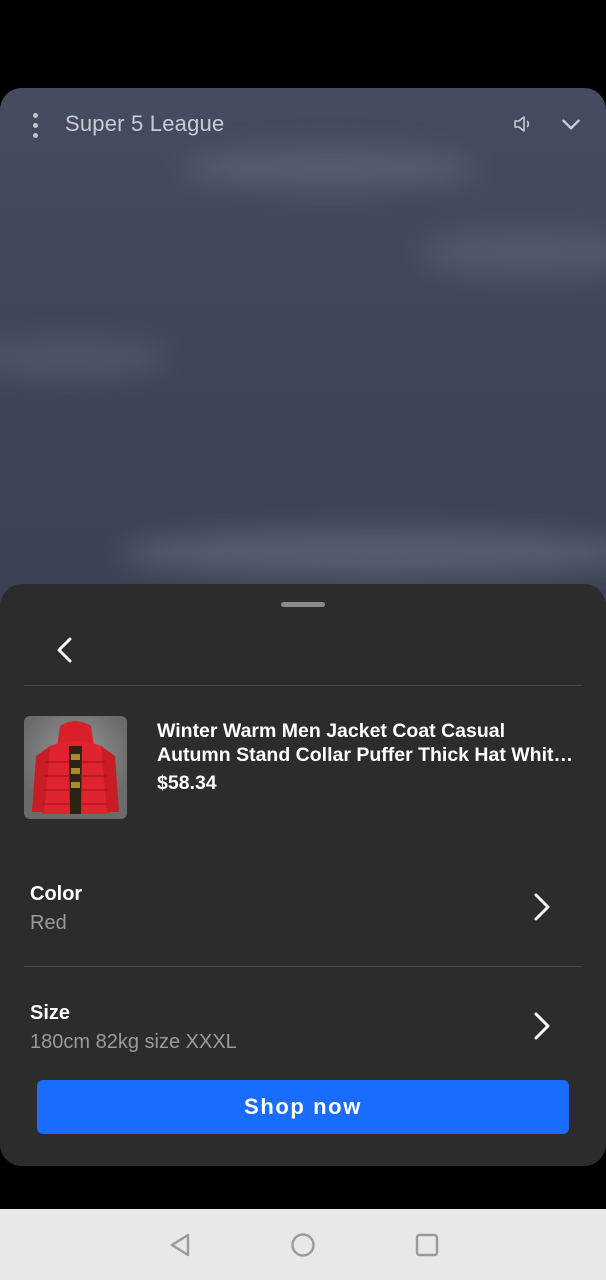 The image size is (606, 1280). I want to click on color-option-row: Color Red, so click(303, 916).